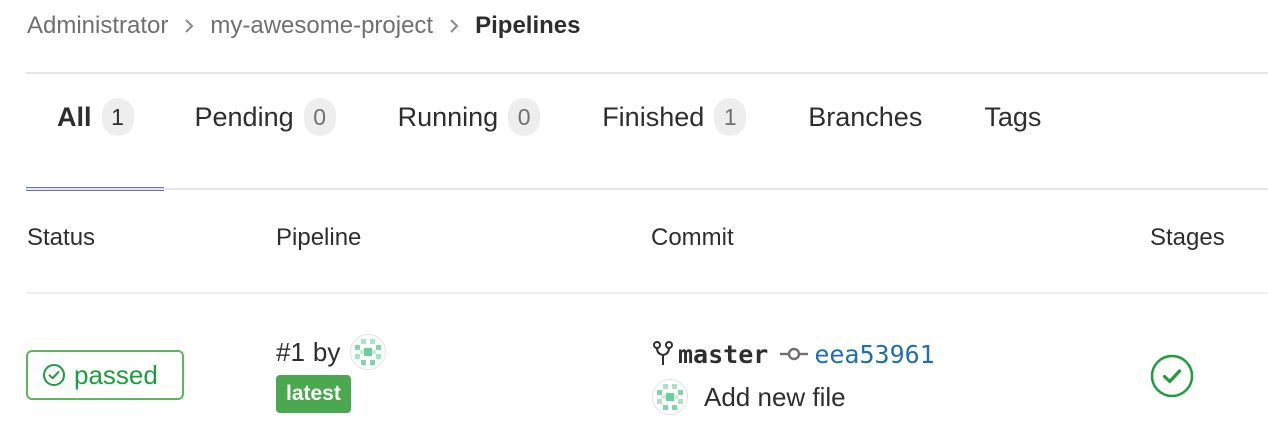 This screenshot has width=1268, height=448. What do you see at coordinates (527, 26) in the screenshot?
I see `breadcrumb-current-page: Pipelines` at bounding box center [527, 26].